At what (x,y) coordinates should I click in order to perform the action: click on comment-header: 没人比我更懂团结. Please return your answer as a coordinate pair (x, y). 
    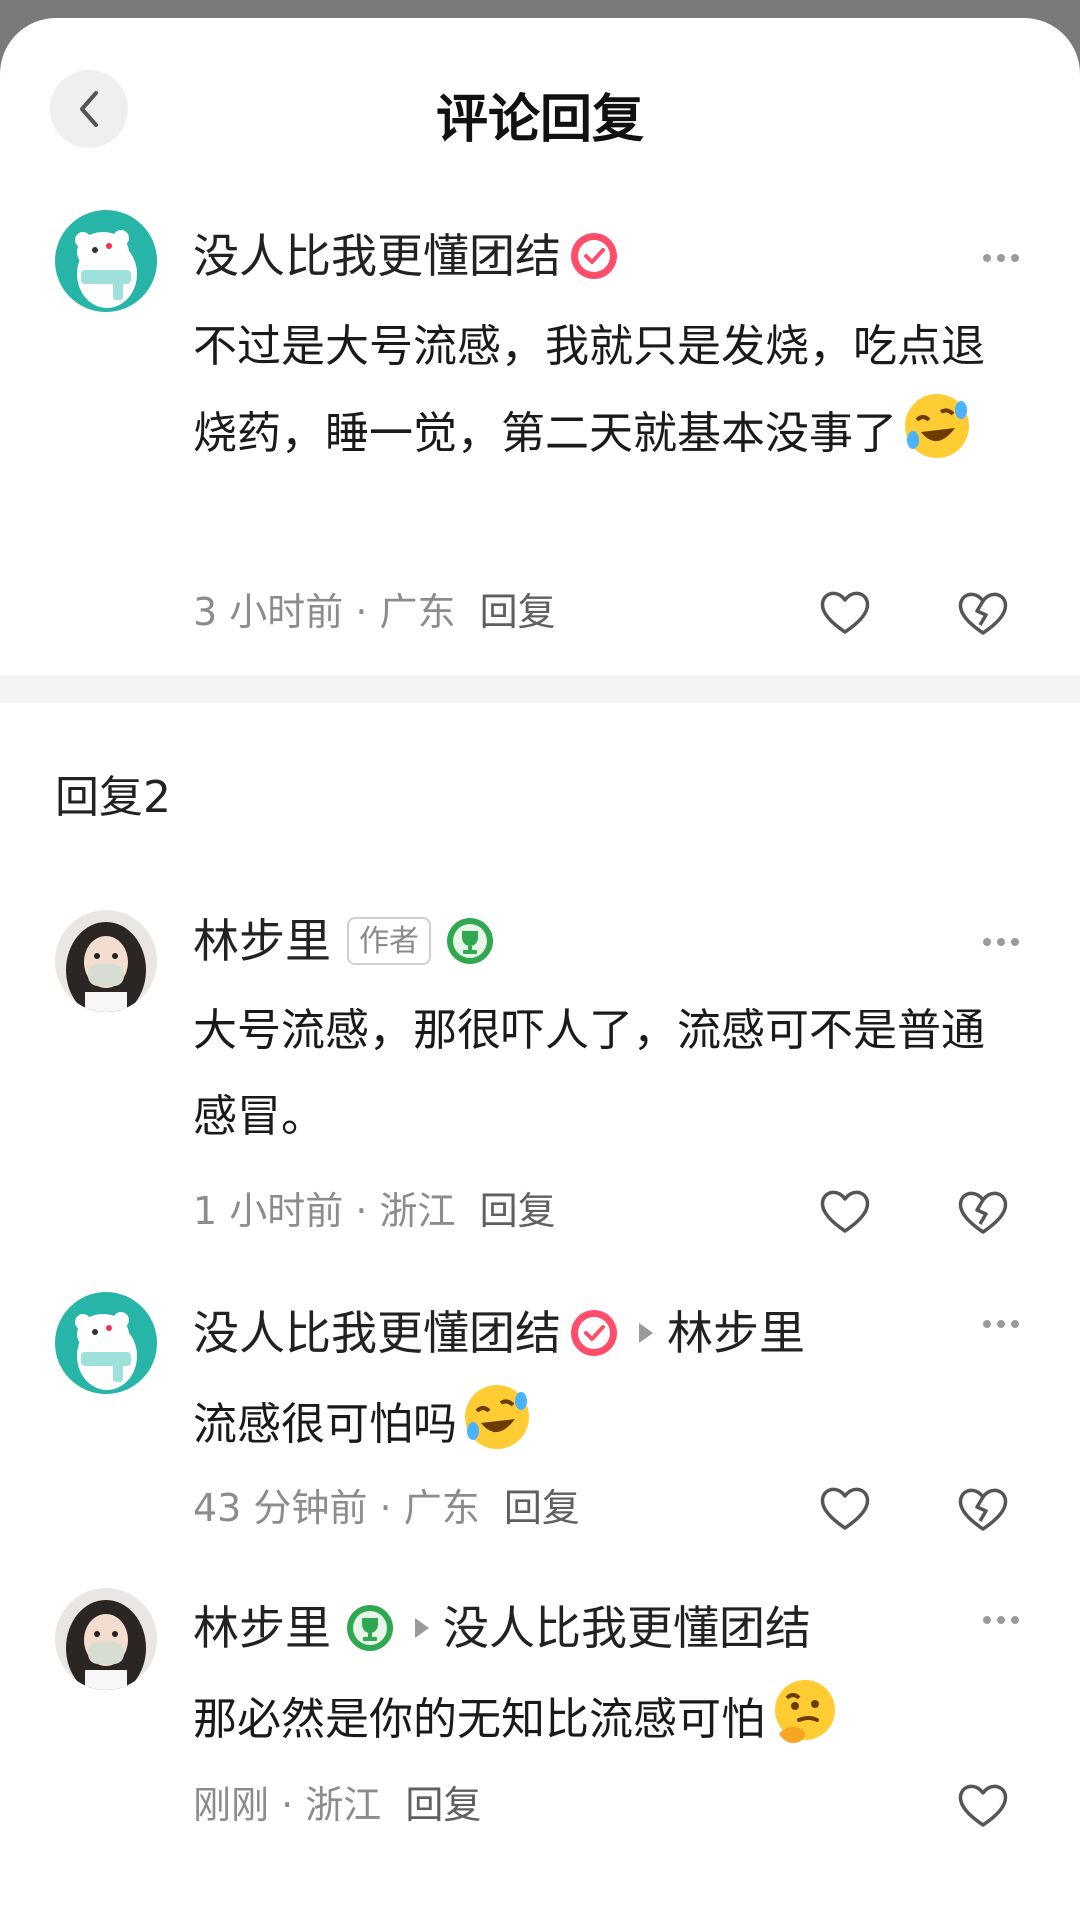
    Looking at the image, I should click on (406, 256).